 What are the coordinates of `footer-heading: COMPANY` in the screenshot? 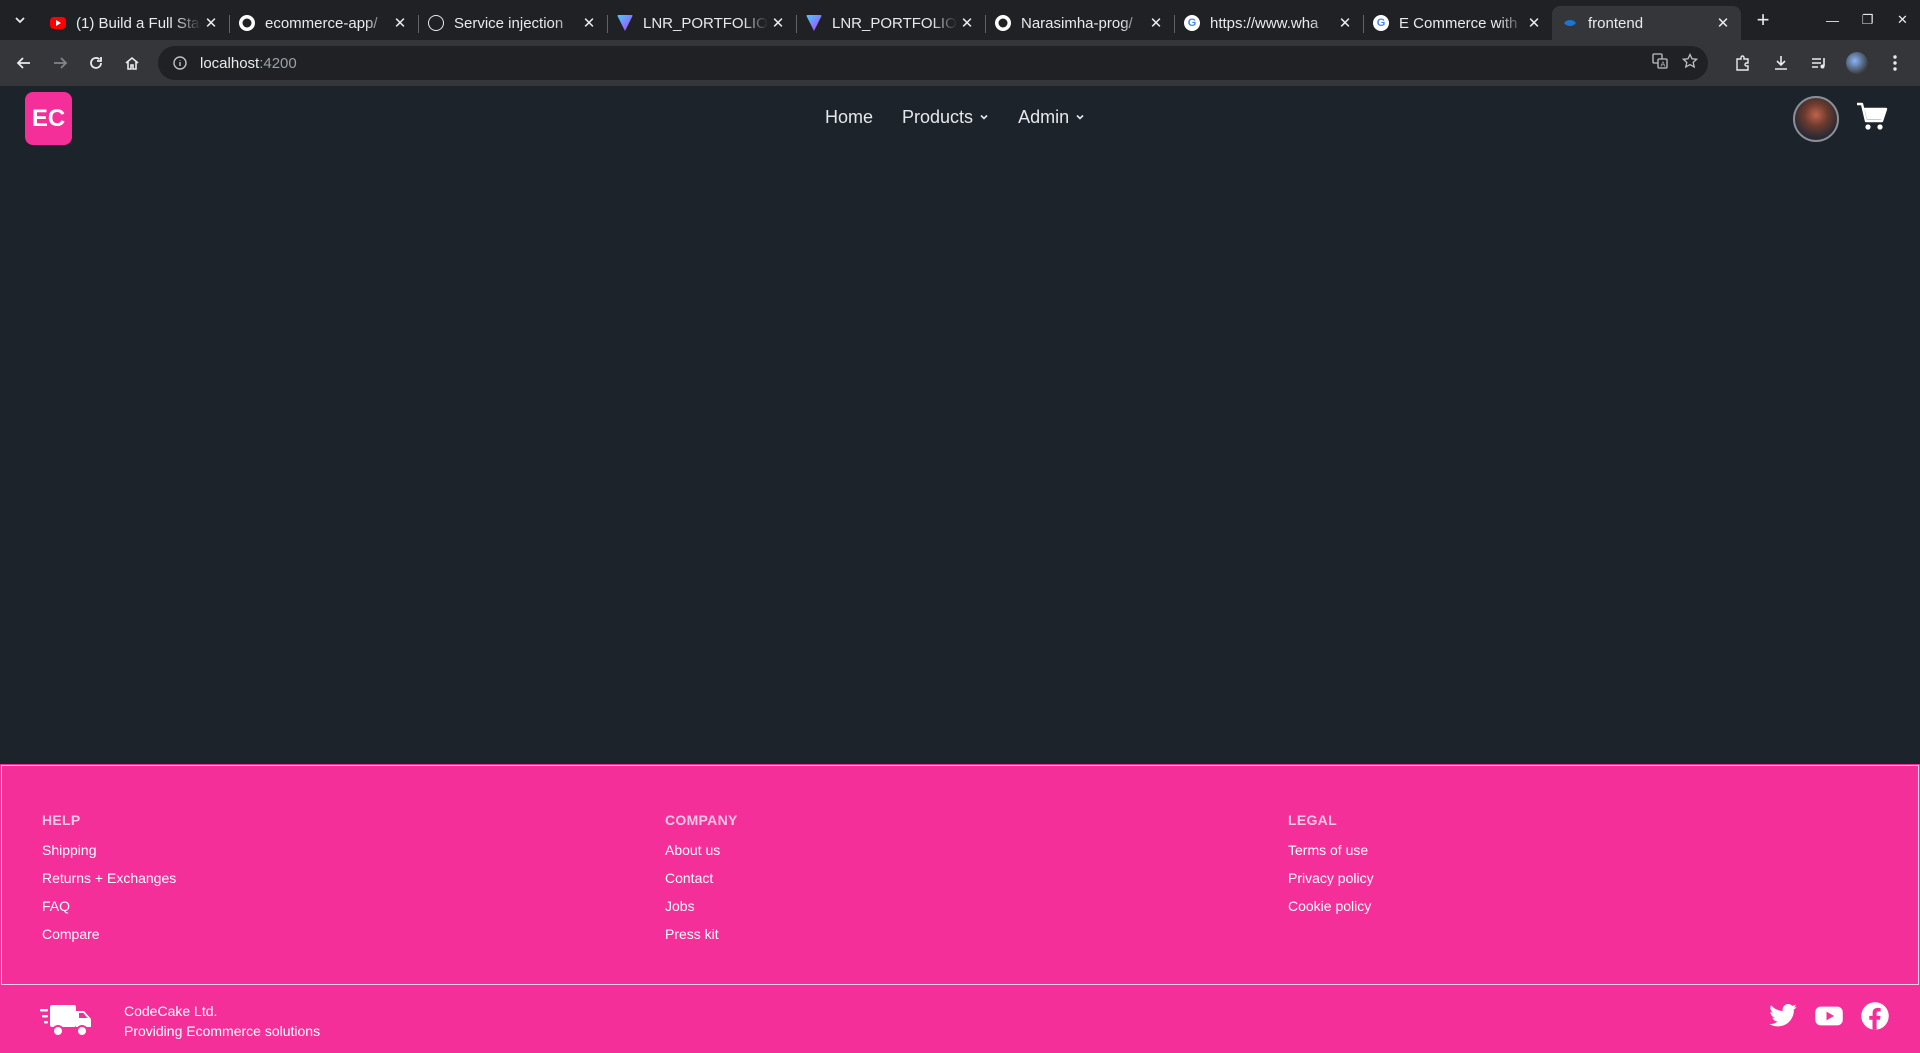 It's located at (701, 820).